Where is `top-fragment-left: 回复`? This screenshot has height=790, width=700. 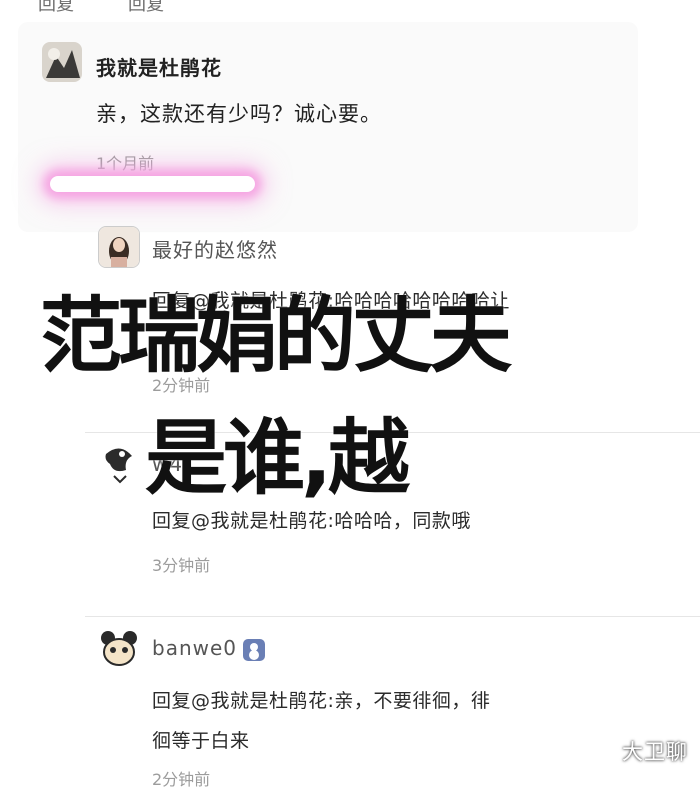
top-fragment-left: 回复 is located at coordinates (56, 7).